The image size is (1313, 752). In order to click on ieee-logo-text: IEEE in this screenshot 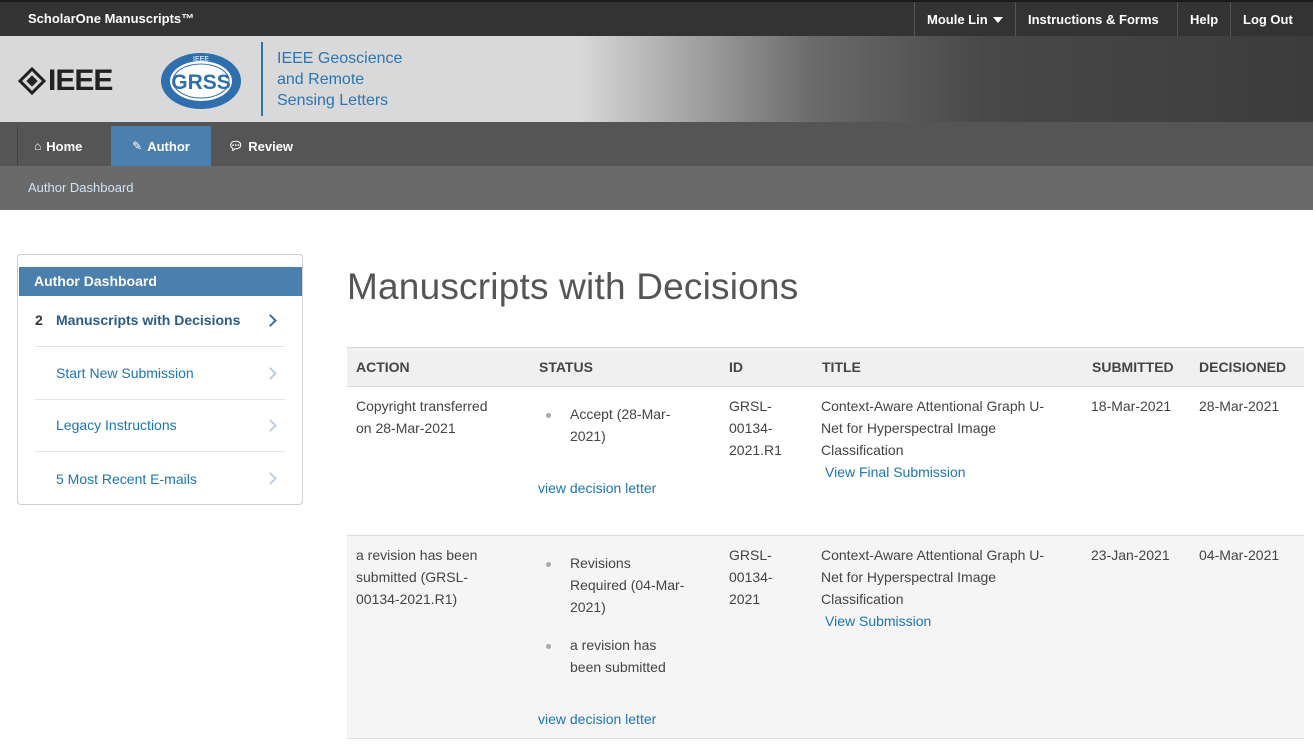, I will do `click(80, 80)`.